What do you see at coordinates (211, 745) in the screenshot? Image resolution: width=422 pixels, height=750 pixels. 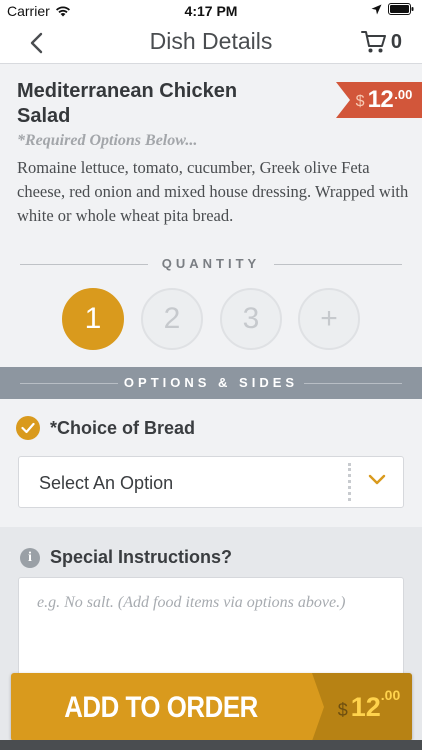 I see `bottom-strip` at bounding box center [211, 745].